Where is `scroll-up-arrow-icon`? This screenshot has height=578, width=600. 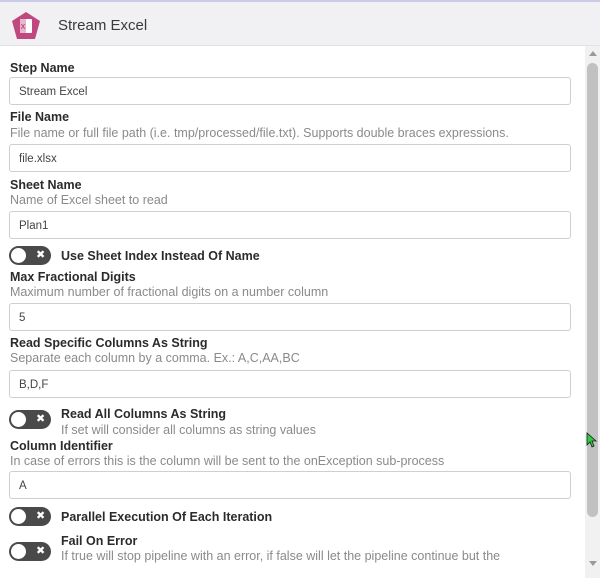
scroll-up-arrow-icon is located at coordinates (593, 53).